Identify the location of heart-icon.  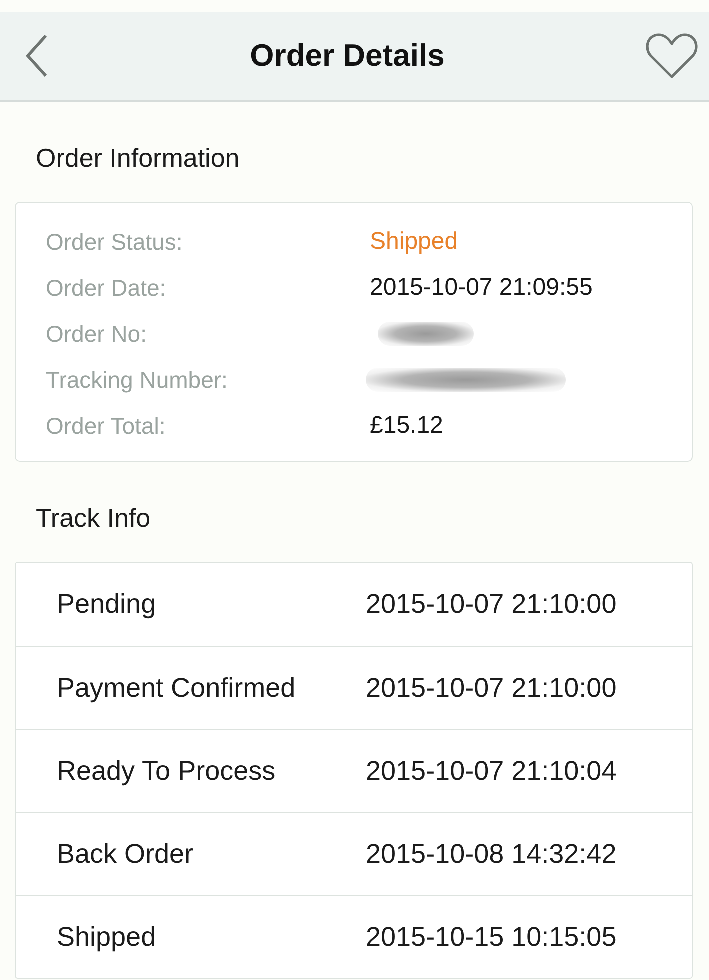
(671, 56).